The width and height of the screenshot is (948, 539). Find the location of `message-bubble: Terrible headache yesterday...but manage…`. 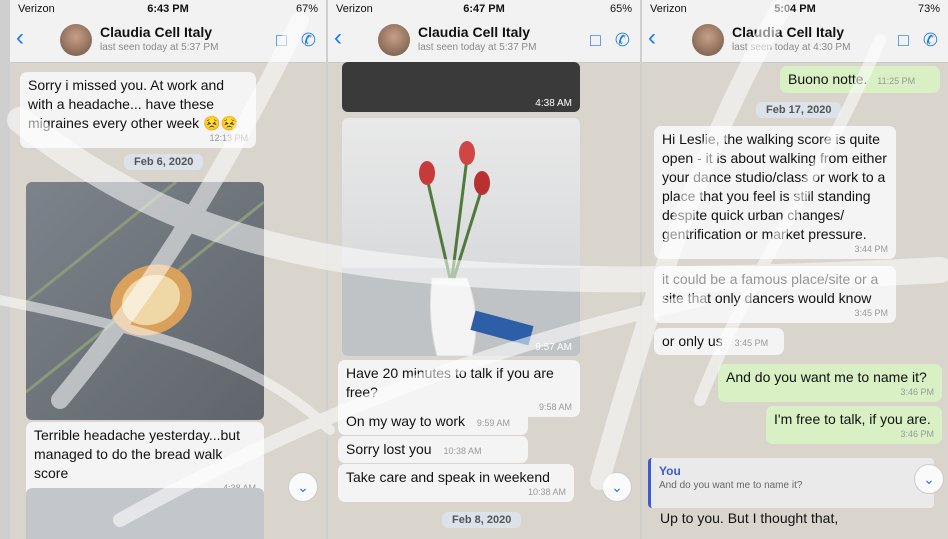

message-bubble: Terrible headache yesterday...but manage… is located at coordinates (145, 460).